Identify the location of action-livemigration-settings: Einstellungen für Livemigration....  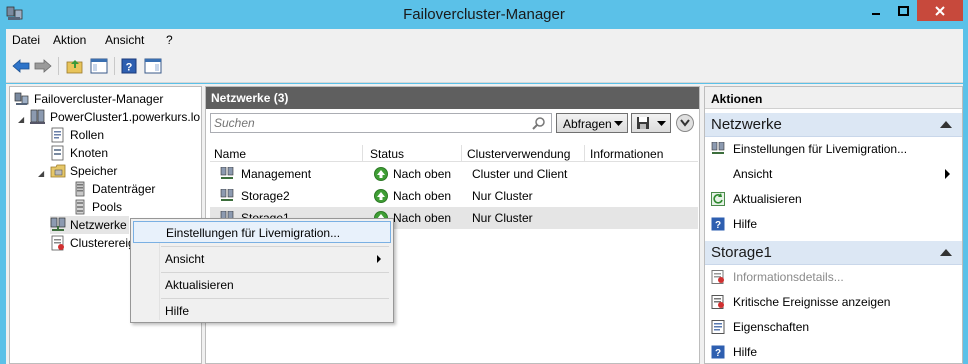
(833, 149).